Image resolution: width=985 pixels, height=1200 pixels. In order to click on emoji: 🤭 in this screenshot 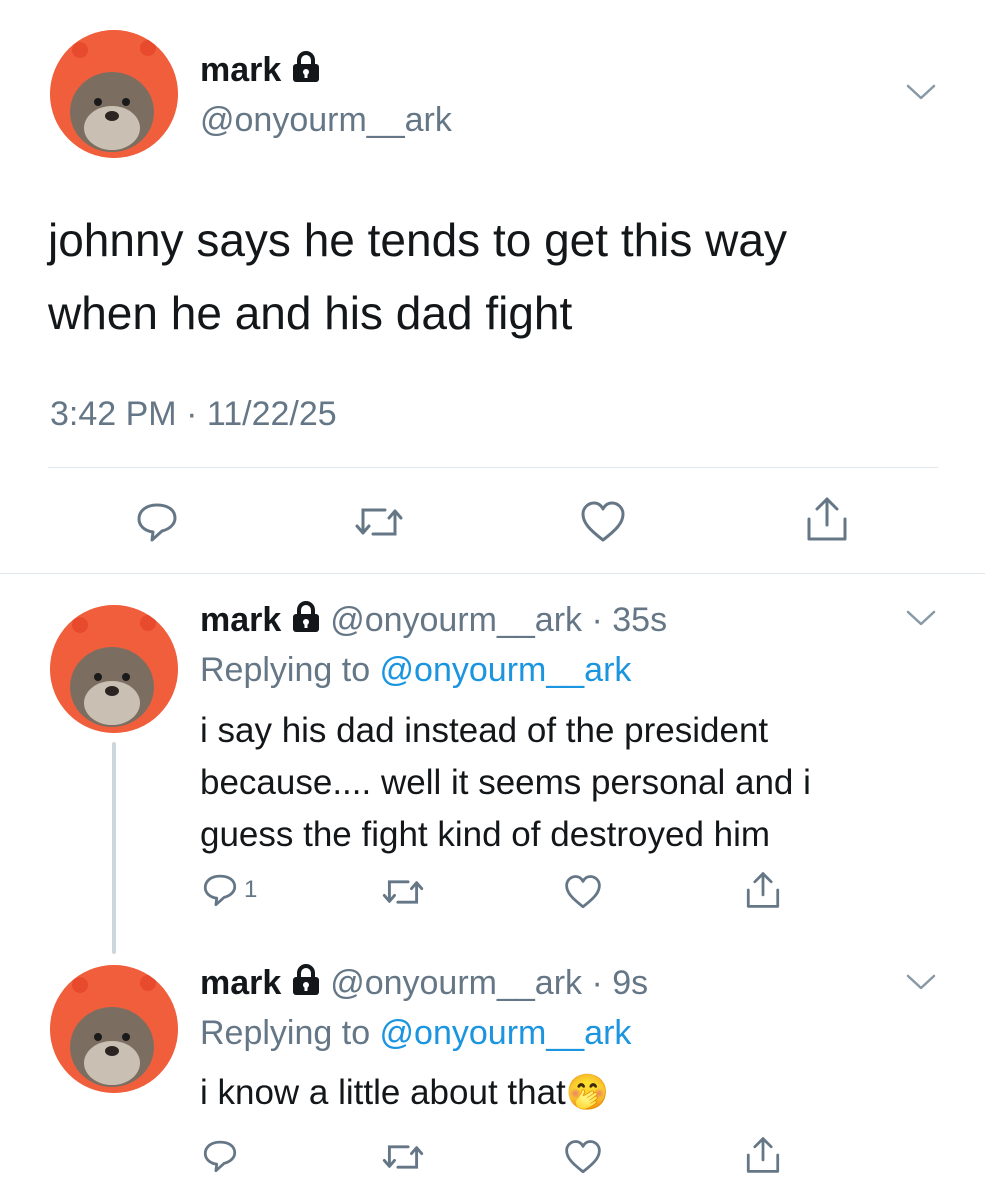, I will do `click(587, 1093)`.